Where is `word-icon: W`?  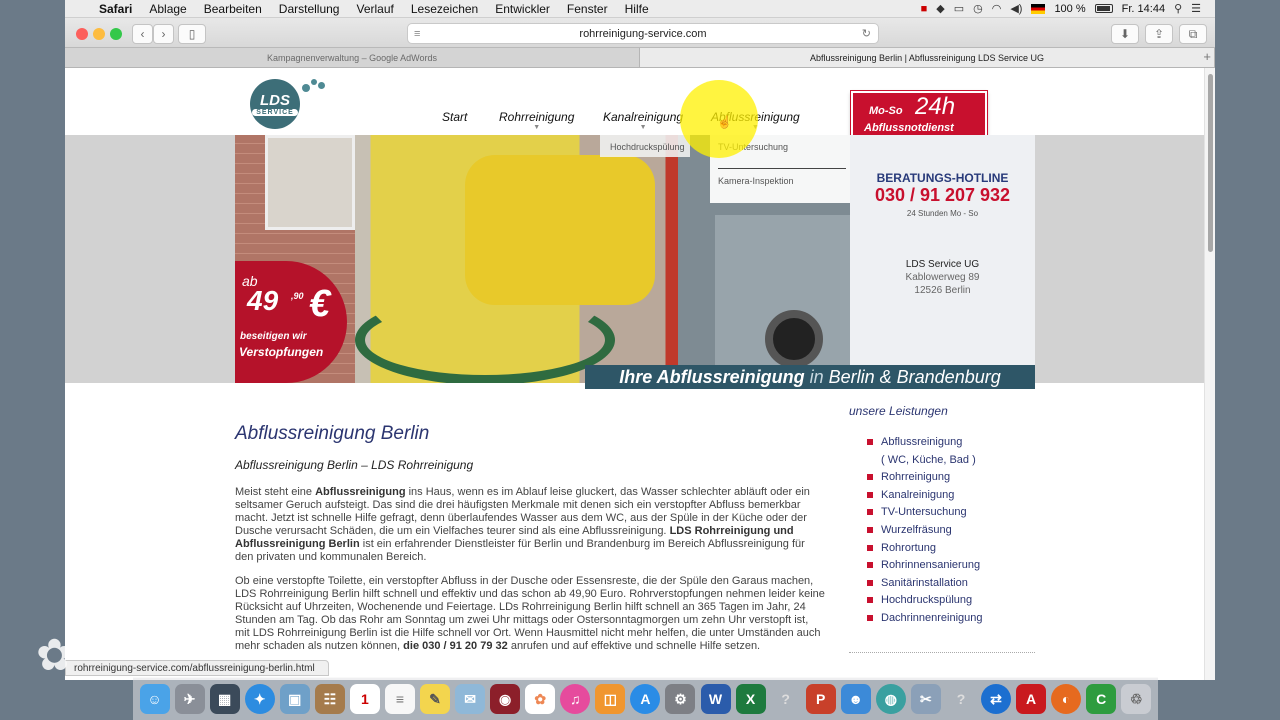
word-icon: W is located at coordinates (715, 699).